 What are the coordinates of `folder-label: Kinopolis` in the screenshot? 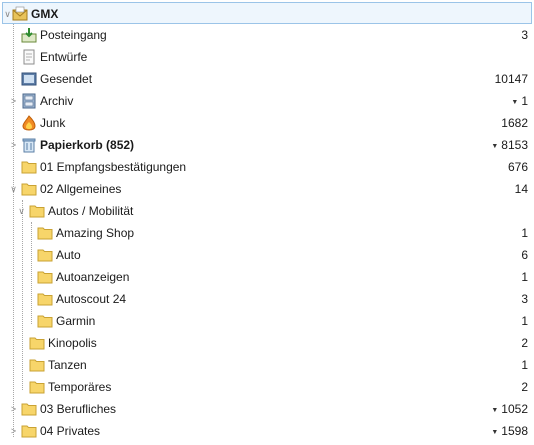 It's located at (72, 343).